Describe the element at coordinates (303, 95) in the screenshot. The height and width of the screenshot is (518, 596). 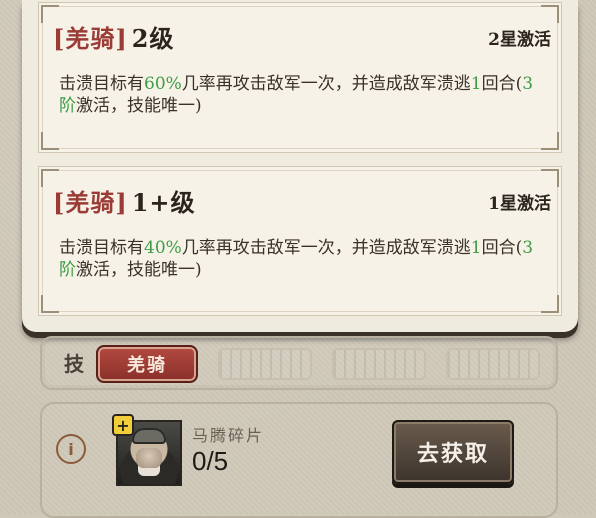
I see `skill-description: 击溃目标有60%几率再攻击敌军一次，并造成敌军溃逃1回合(3阶激活，技能唯一)` at that location.